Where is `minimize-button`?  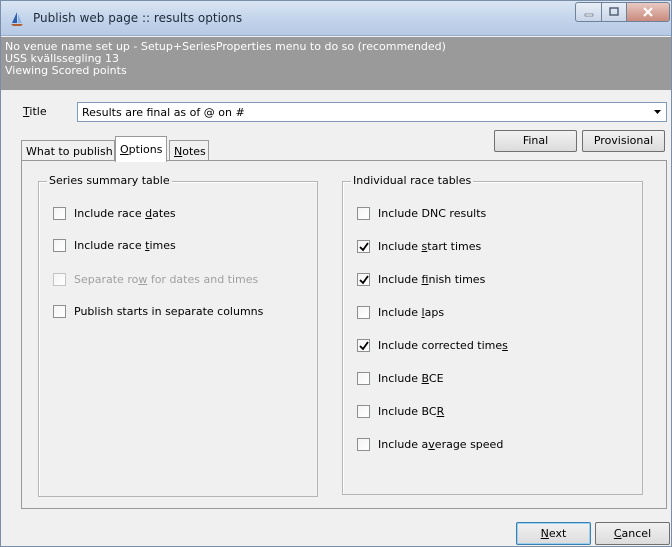
minimize-button is located at coordinates (588, 12).